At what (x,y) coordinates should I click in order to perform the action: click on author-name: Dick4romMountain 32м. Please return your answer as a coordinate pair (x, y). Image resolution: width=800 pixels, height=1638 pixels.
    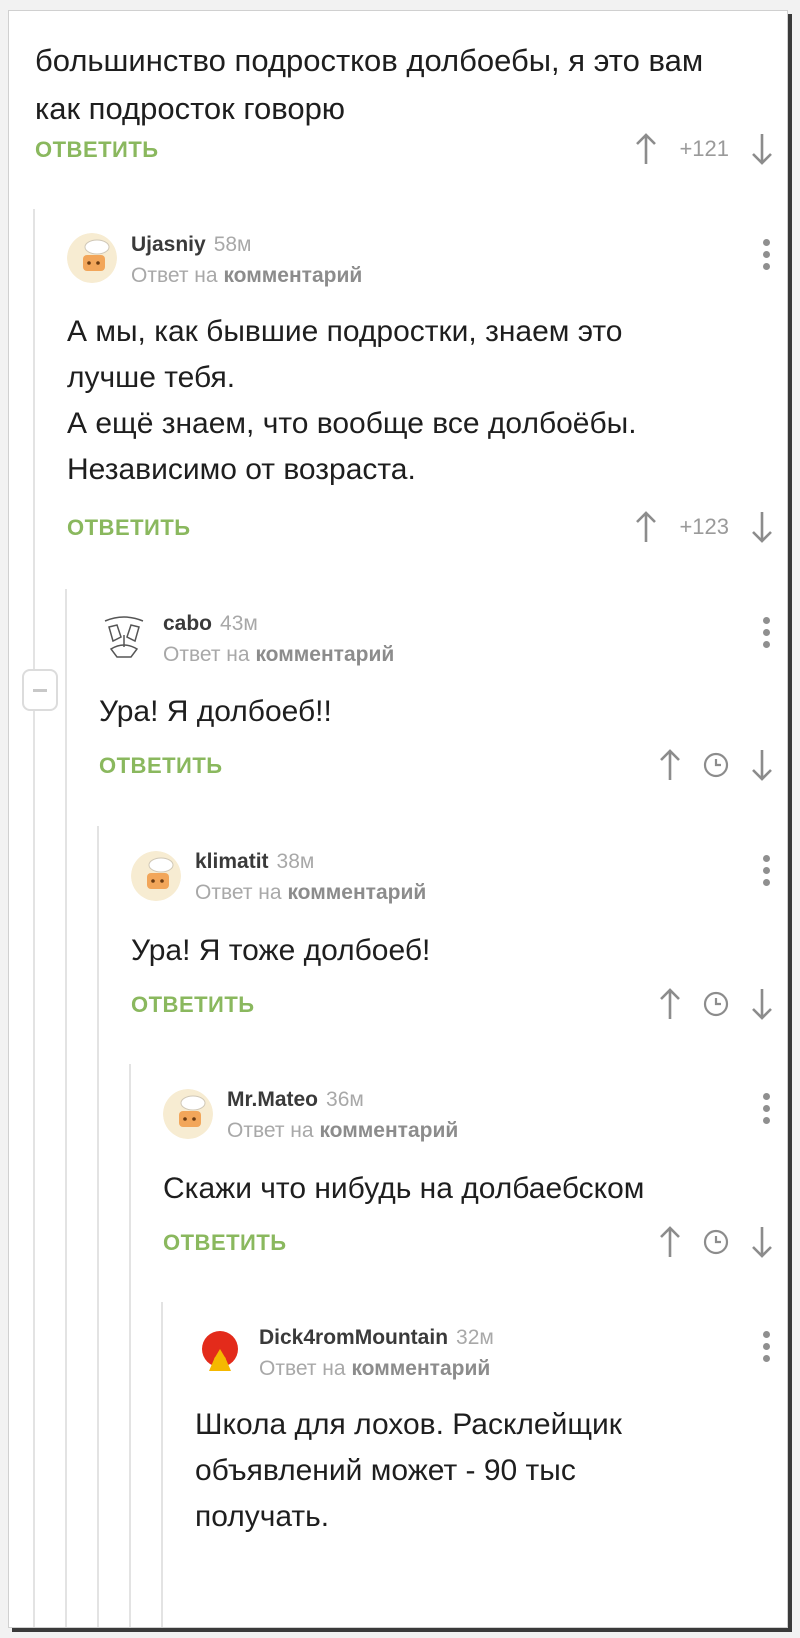
    Looking at the image, I should click on (376, 1338).